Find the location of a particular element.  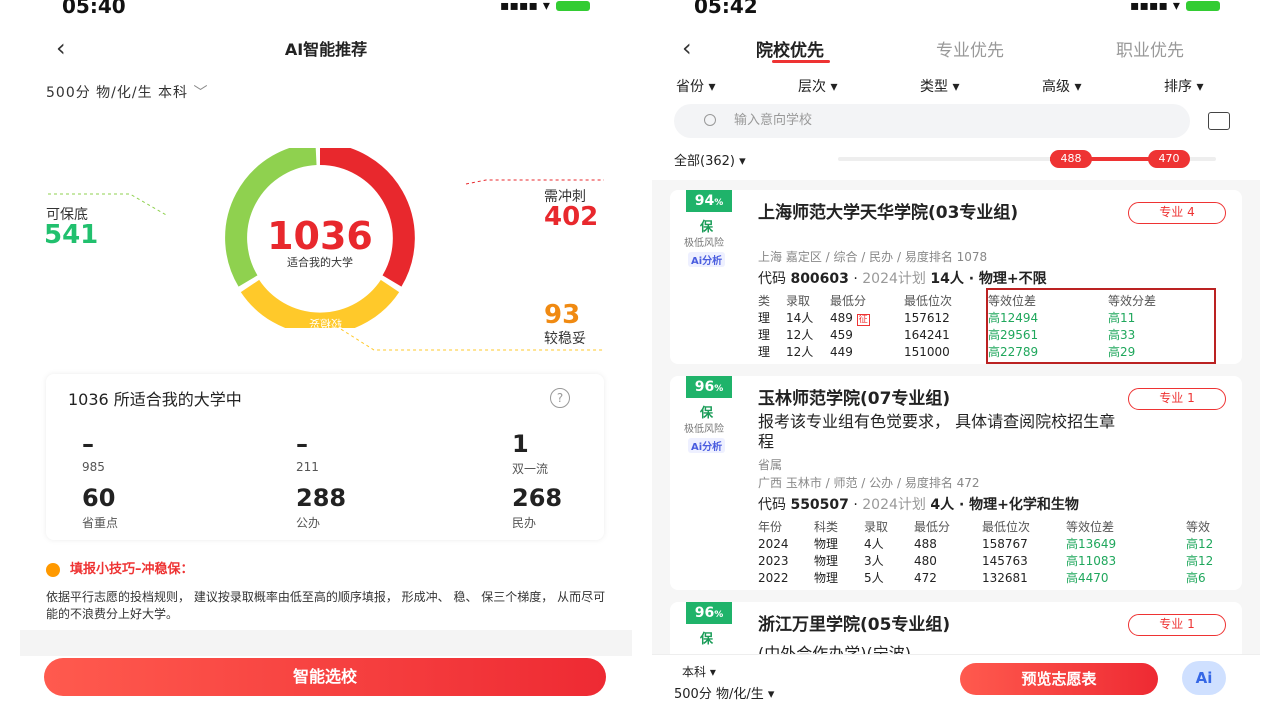

table-row: 2022 物理 5人 472 132681 高4470 高6 is located at coordinates (982, 578).